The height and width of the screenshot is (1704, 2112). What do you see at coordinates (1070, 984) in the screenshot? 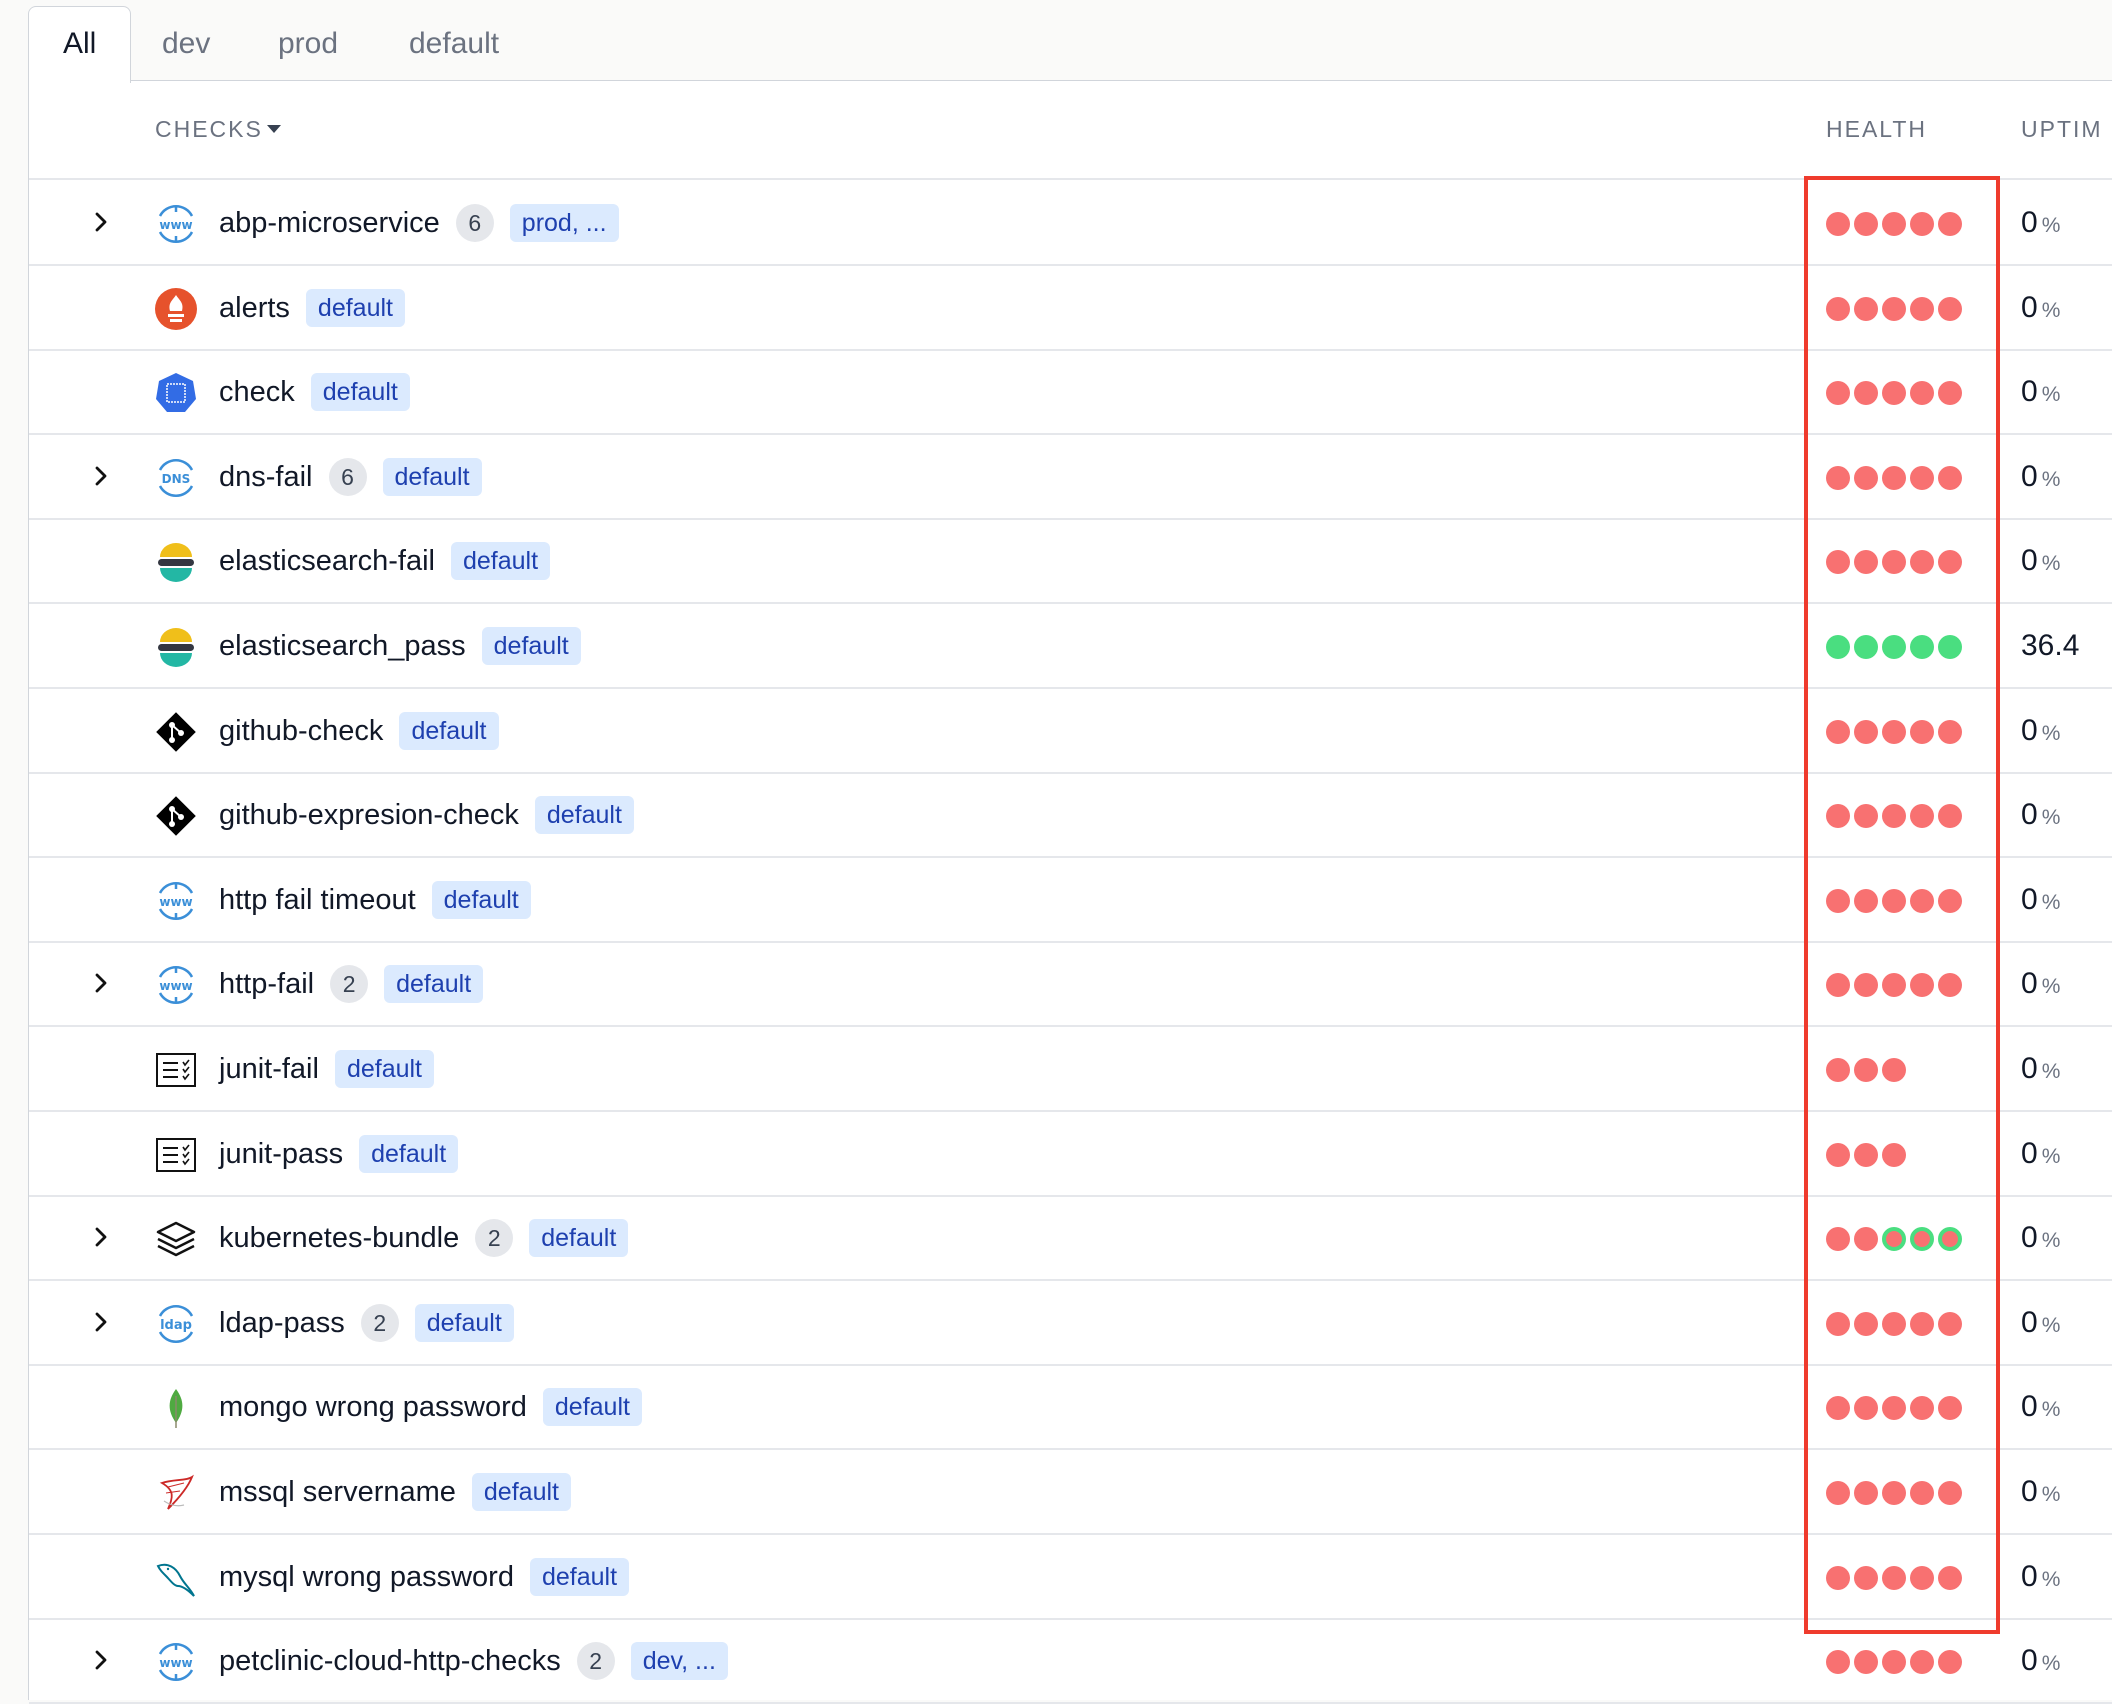
I see `table-row: www http-fail 2 default 0%` at bounding box center [1070, 984].